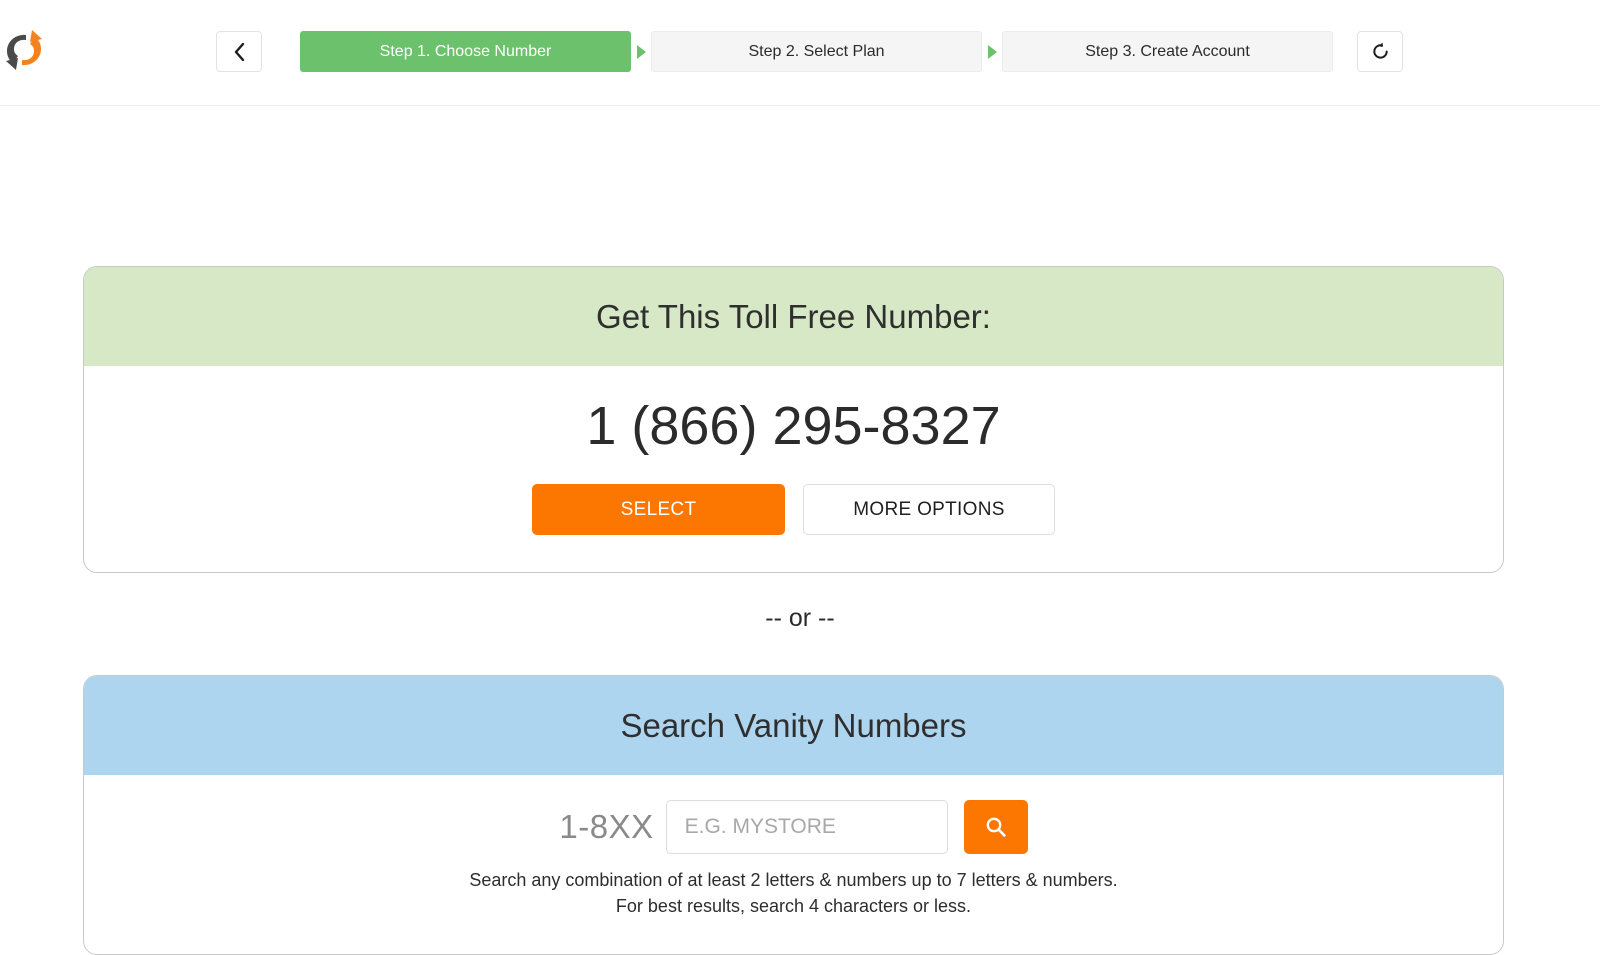 This screenshot has width=1600, height=955. Describe the element at coordinates (929, 509) in the screenshot. I see `more-options-button: MORE OPTIONS` at that location.